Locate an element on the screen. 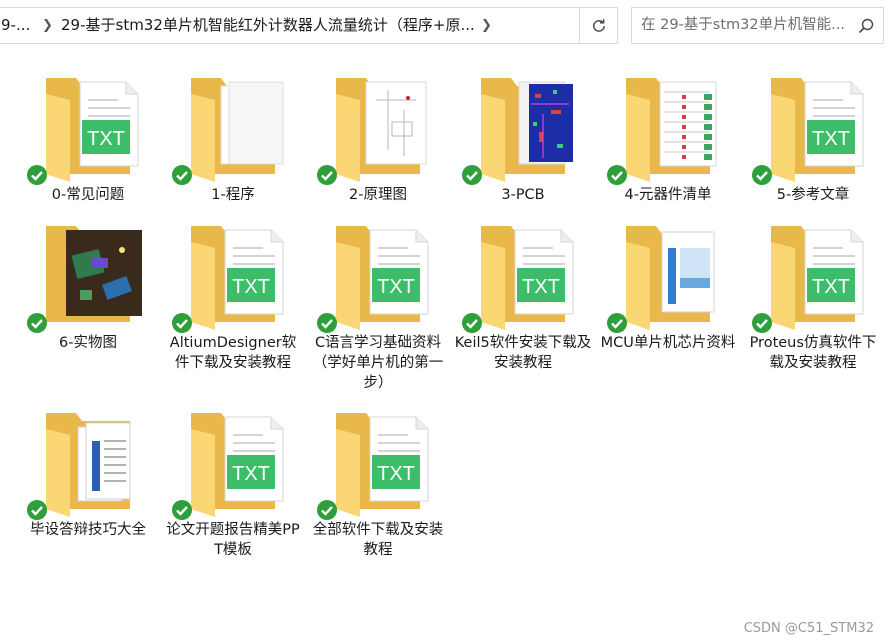  folder-label: Proteus仿真软件下载及安装教程 is located at coordinates (813, 353).